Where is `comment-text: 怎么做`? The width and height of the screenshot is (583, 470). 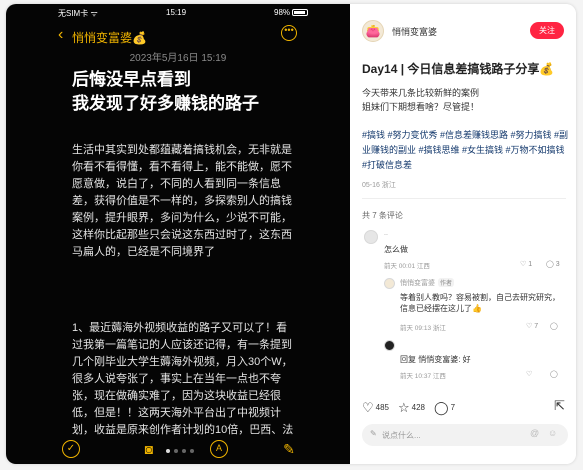
comment-text: 怎么做 is located at coordinates (396, 249).